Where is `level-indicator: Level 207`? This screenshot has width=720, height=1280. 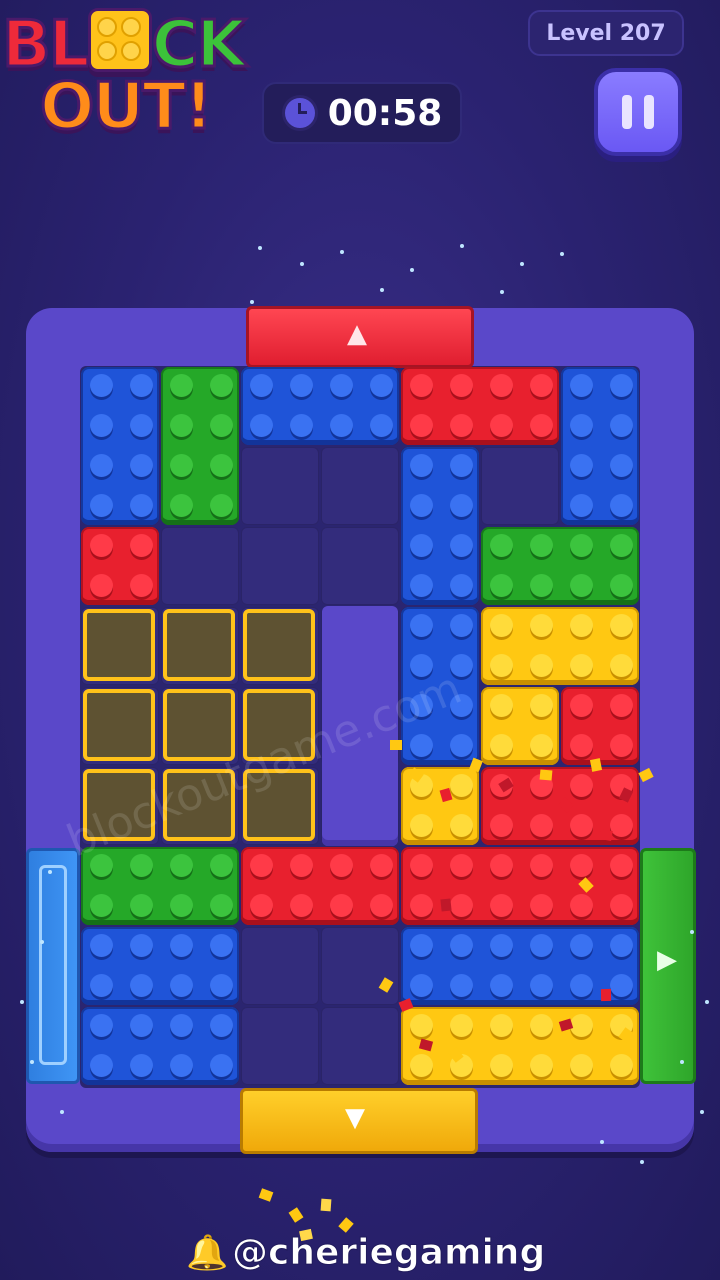 level-indicator: Level 207 is located at coordinates (606, 33).